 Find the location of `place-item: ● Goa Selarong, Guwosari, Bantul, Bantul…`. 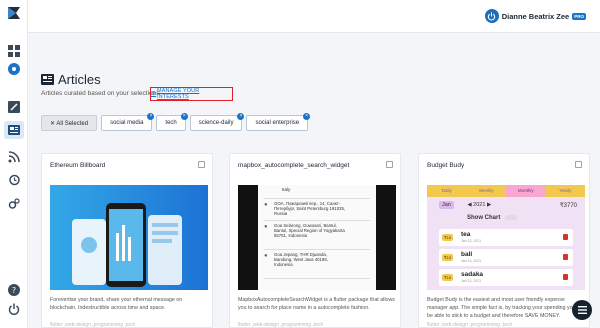

place-item: ● Goa Selarong, Guwosari, Bantul, Bantul… is located at coordinates (317, 233).